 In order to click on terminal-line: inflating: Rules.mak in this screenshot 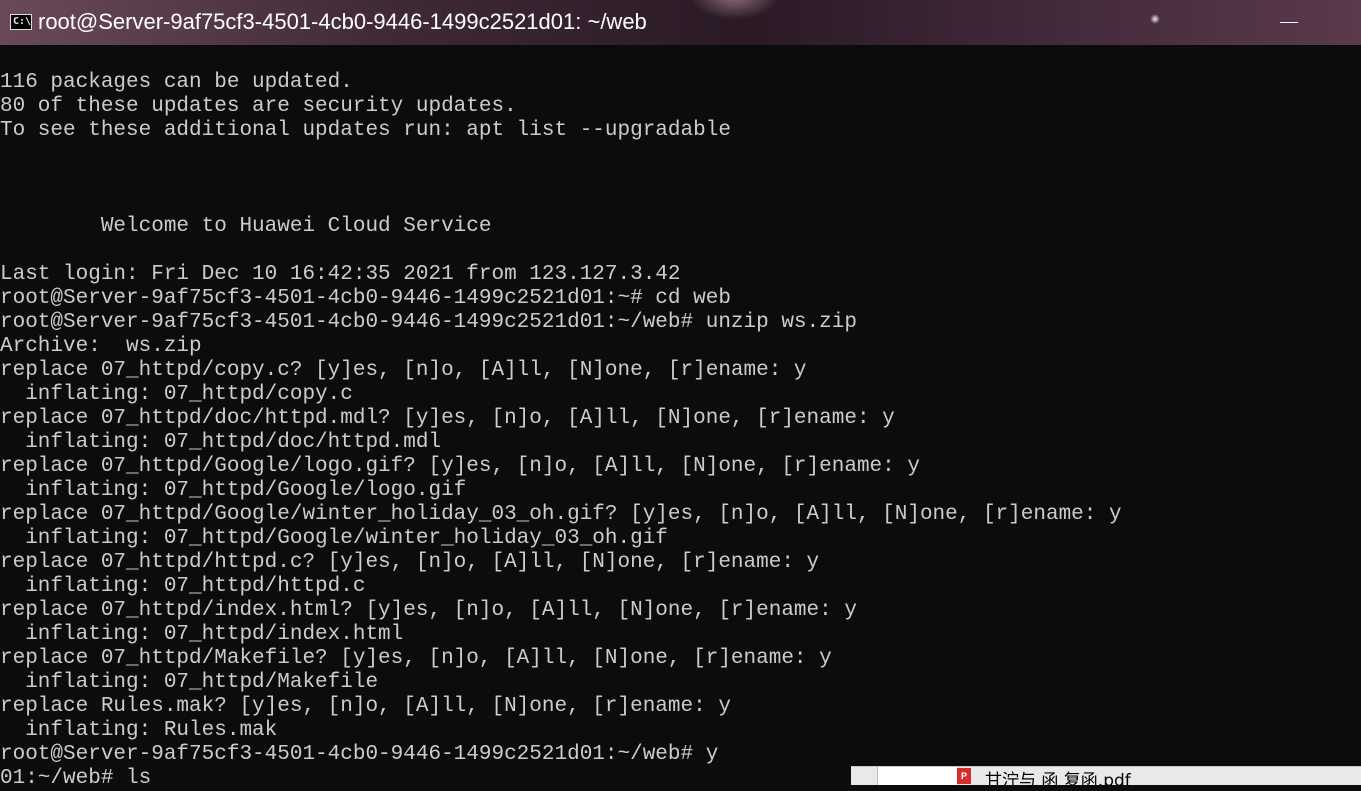, I will do `click(139, 730)`.